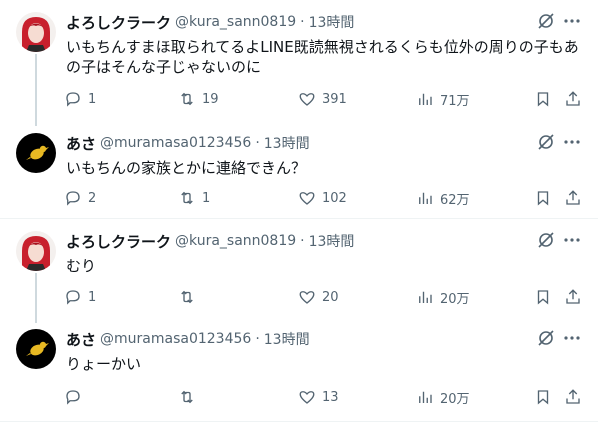 The height and width of the screenshot is (422, 598). What do you see at coordinates (455, 101) in the screenshot?
I see `view-count: 71万` at bounding box center [455, 101].